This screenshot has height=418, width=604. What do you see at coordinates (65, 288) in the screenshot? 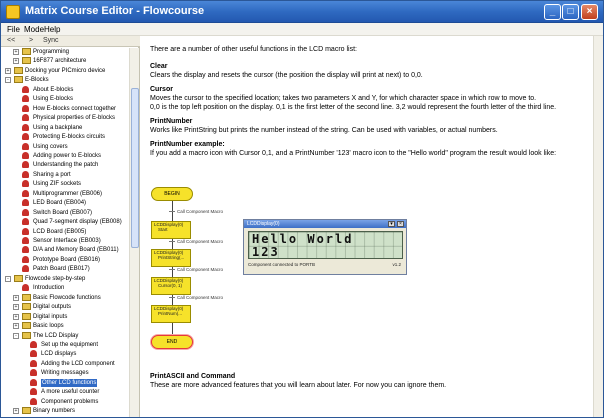
I see `tree-topic: Introduction` at bounding box center [65, 288].